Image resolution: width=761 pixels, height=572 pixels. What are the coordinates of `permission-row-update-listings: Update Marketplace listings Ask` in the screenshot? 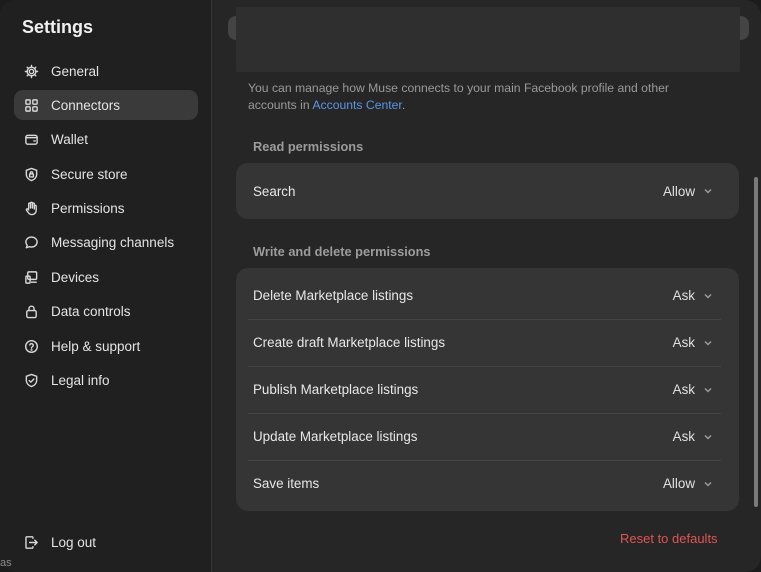 It's located at (487, 436).